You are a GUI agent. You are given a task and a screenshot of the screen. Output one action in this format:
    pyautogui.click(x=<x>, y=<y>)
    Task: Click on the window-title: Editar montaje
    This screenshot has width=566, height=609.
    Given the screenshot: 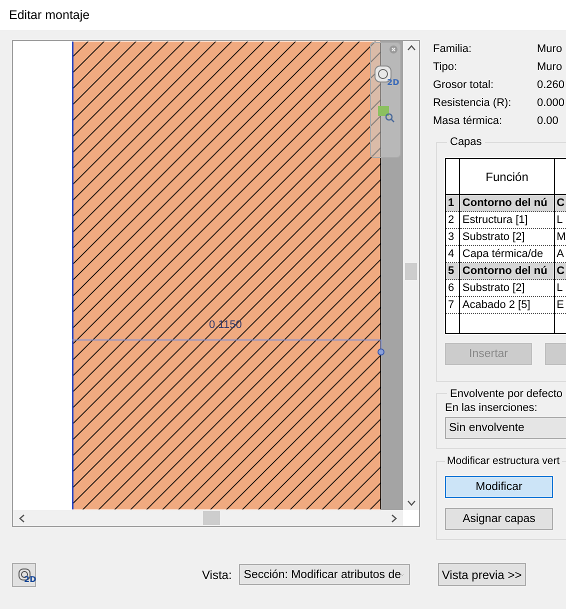 What is the action you would take?
    pyautogui.click(x=49, y=15)
    